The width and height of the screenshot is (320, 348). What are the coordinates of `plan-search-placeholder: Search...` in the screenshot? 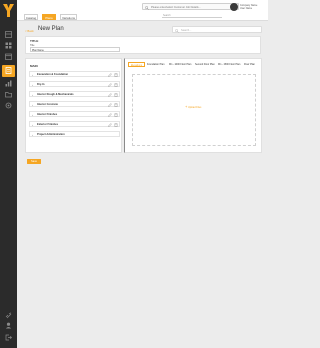 It's located at (186, 30).